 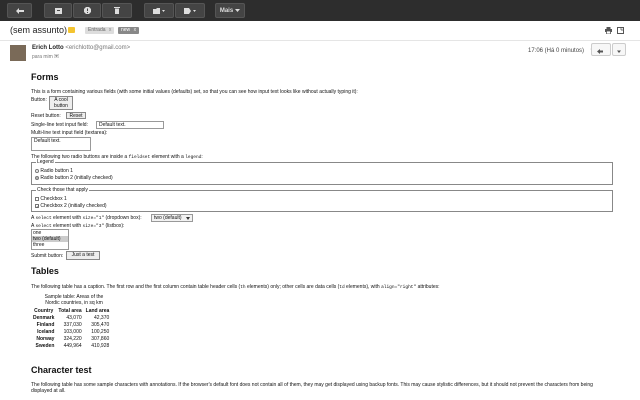 I want to click on select2-code: size="3", so click(x=93, y=226).